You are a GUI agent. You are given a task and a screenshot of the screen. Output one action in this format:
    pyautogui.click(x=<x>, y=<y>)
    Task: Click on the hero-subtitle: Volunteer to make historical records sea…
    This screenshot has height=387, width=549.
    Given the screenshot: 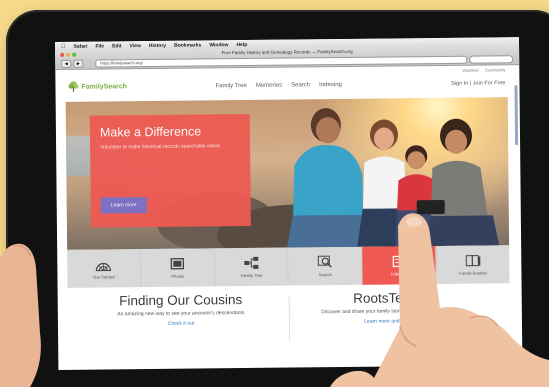 What is the action you would take?
    pyautogui.click(x=161, y=147)
    